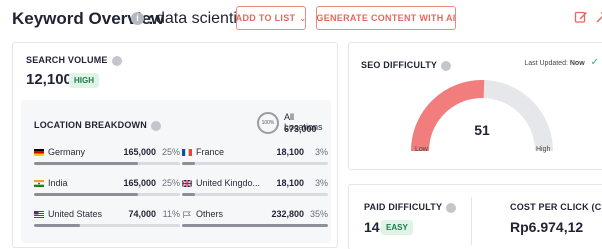 Image resolution: width=602 pixels, height=249 pixels. I want to click on info-icon: i, so click(137, 18).